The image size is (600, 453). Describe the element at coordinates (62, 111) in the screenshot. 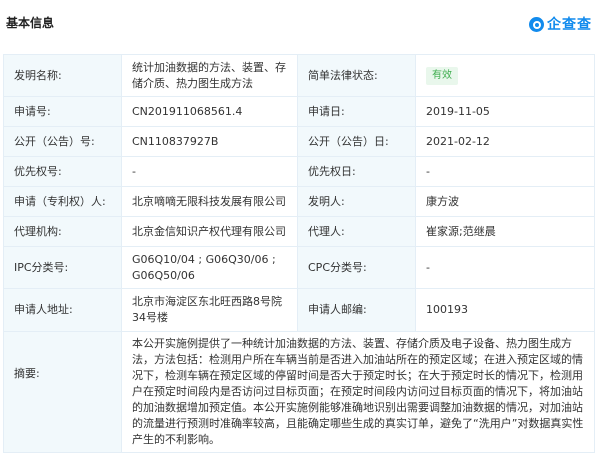

I see `app-no-label: 申请号:` at that location.